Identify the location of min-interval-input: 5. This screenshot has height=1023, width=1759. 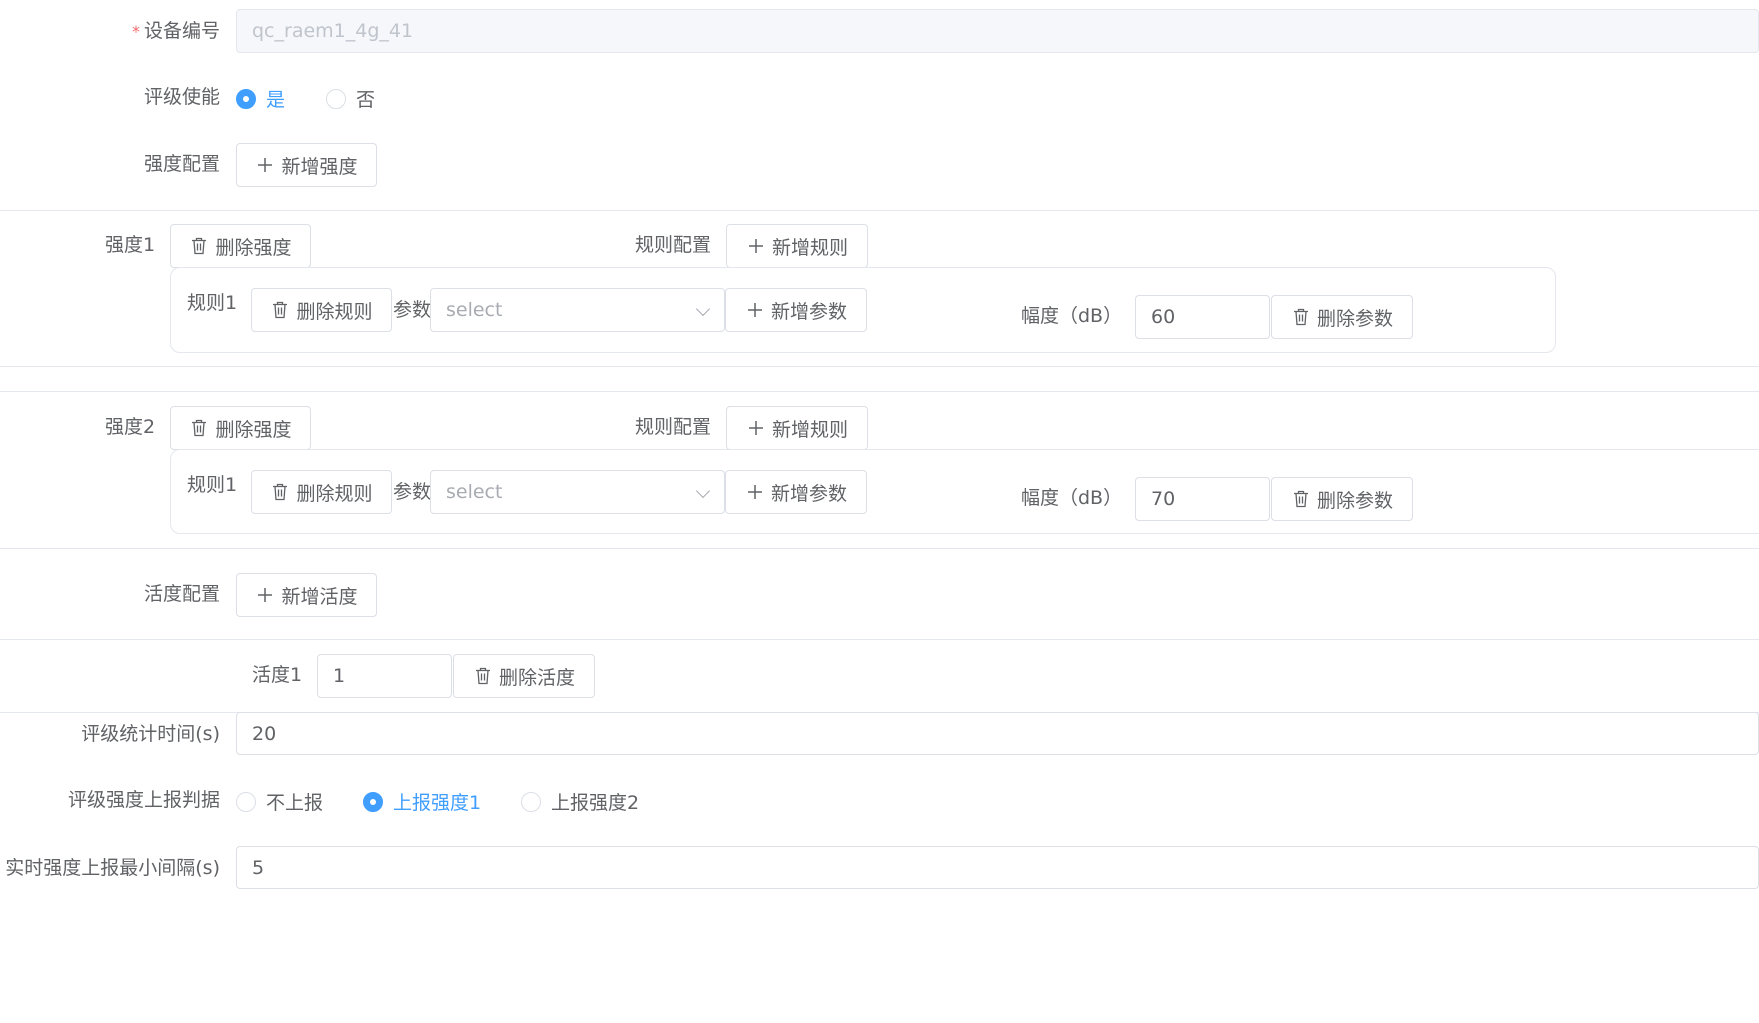
(997, 867).